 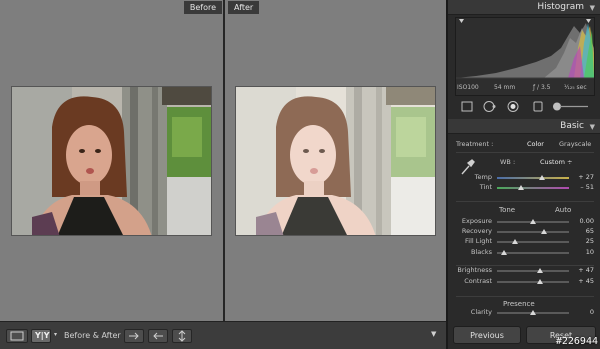 I want to click on brightness-slider, so click(x=533, y=271).